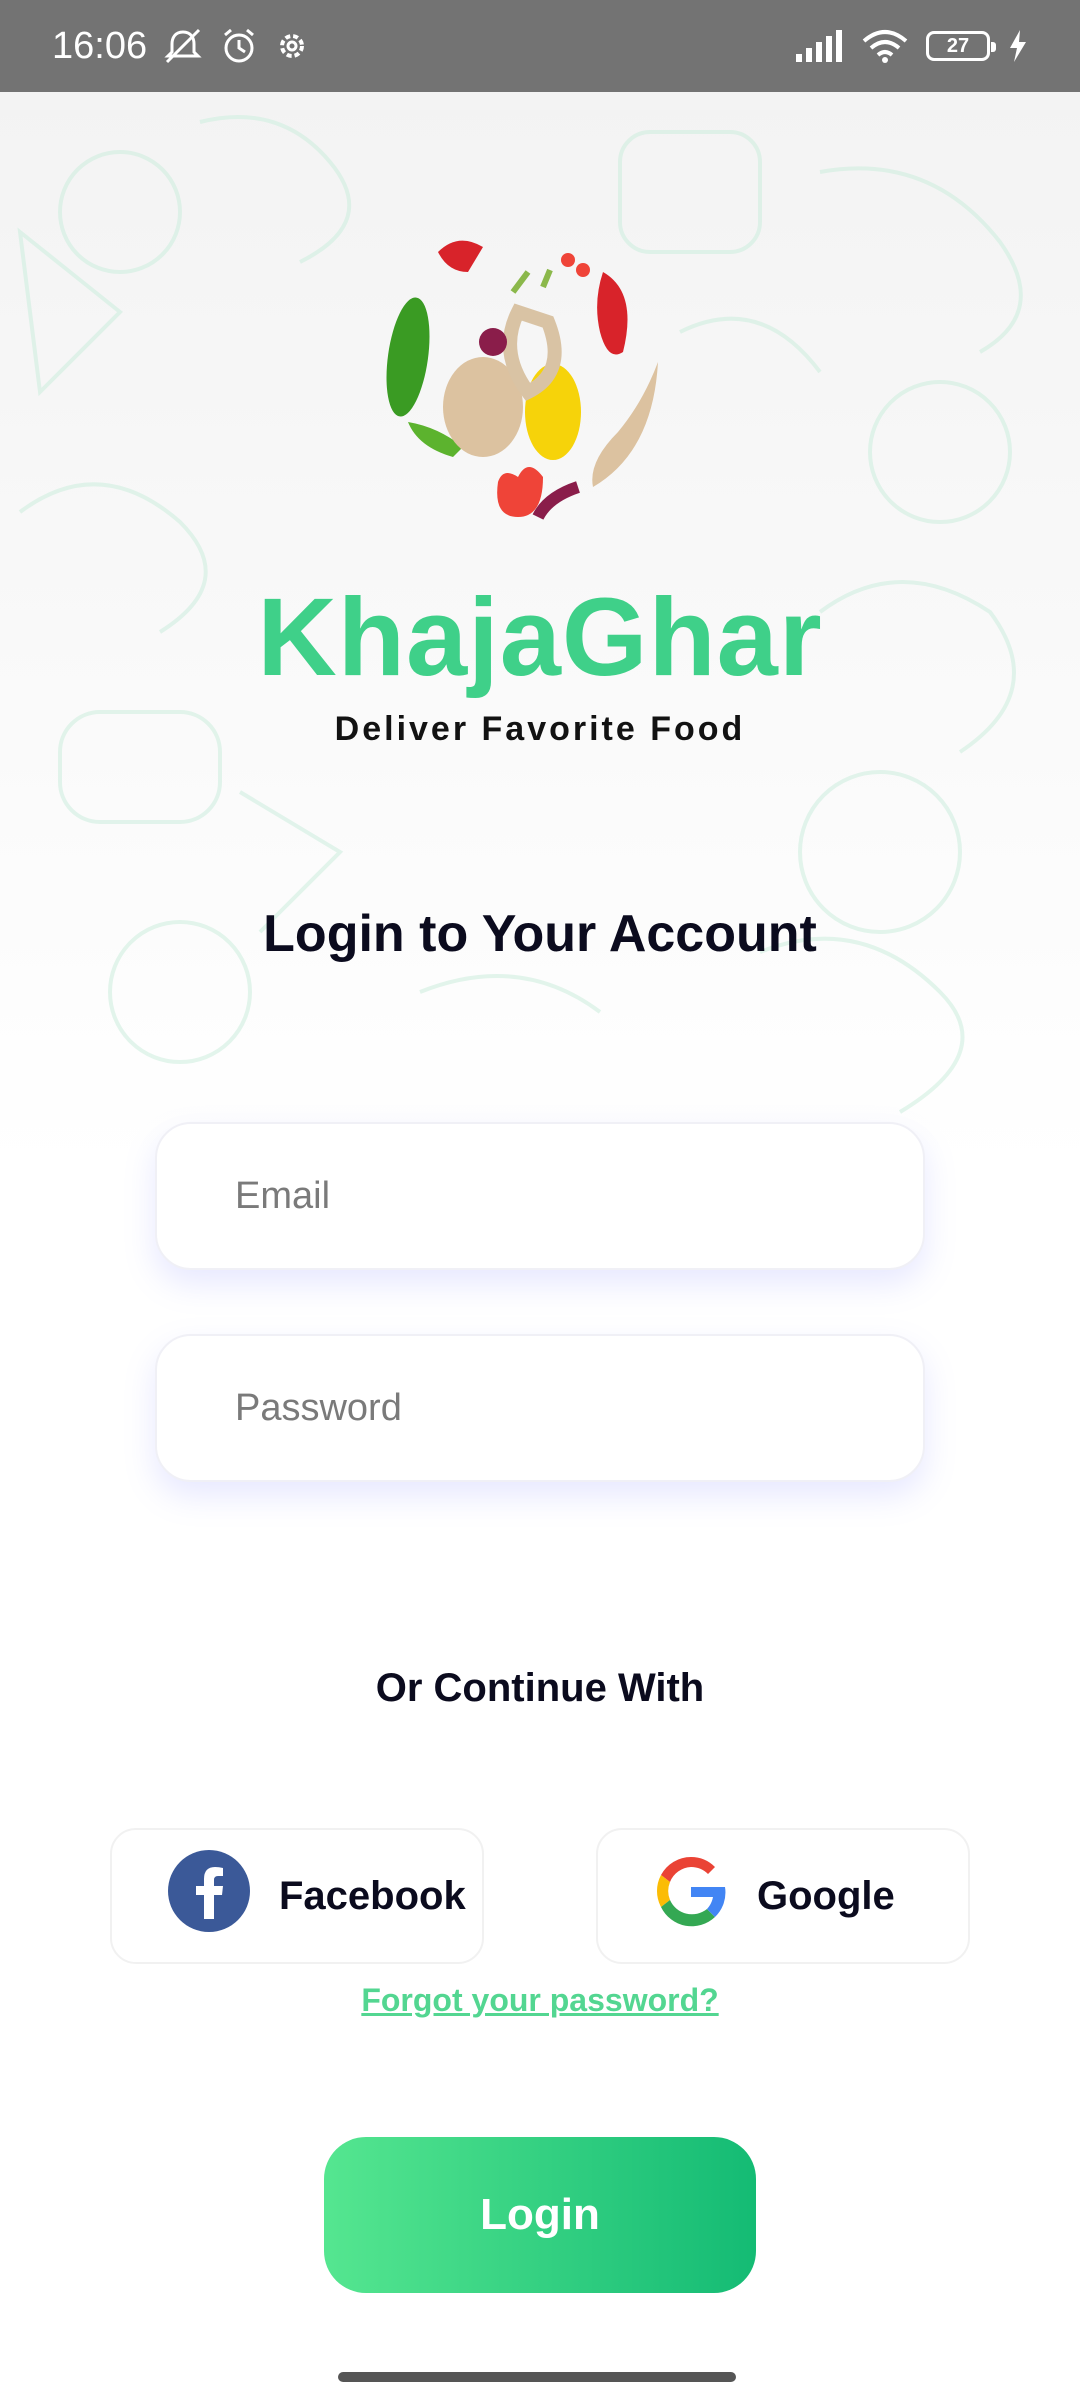 This screenshot has width=1080, height=2400. What do you see at coordinates (691, 1896) in the screenshot?
I see `google-icon` at bounding box center [691, 1896].